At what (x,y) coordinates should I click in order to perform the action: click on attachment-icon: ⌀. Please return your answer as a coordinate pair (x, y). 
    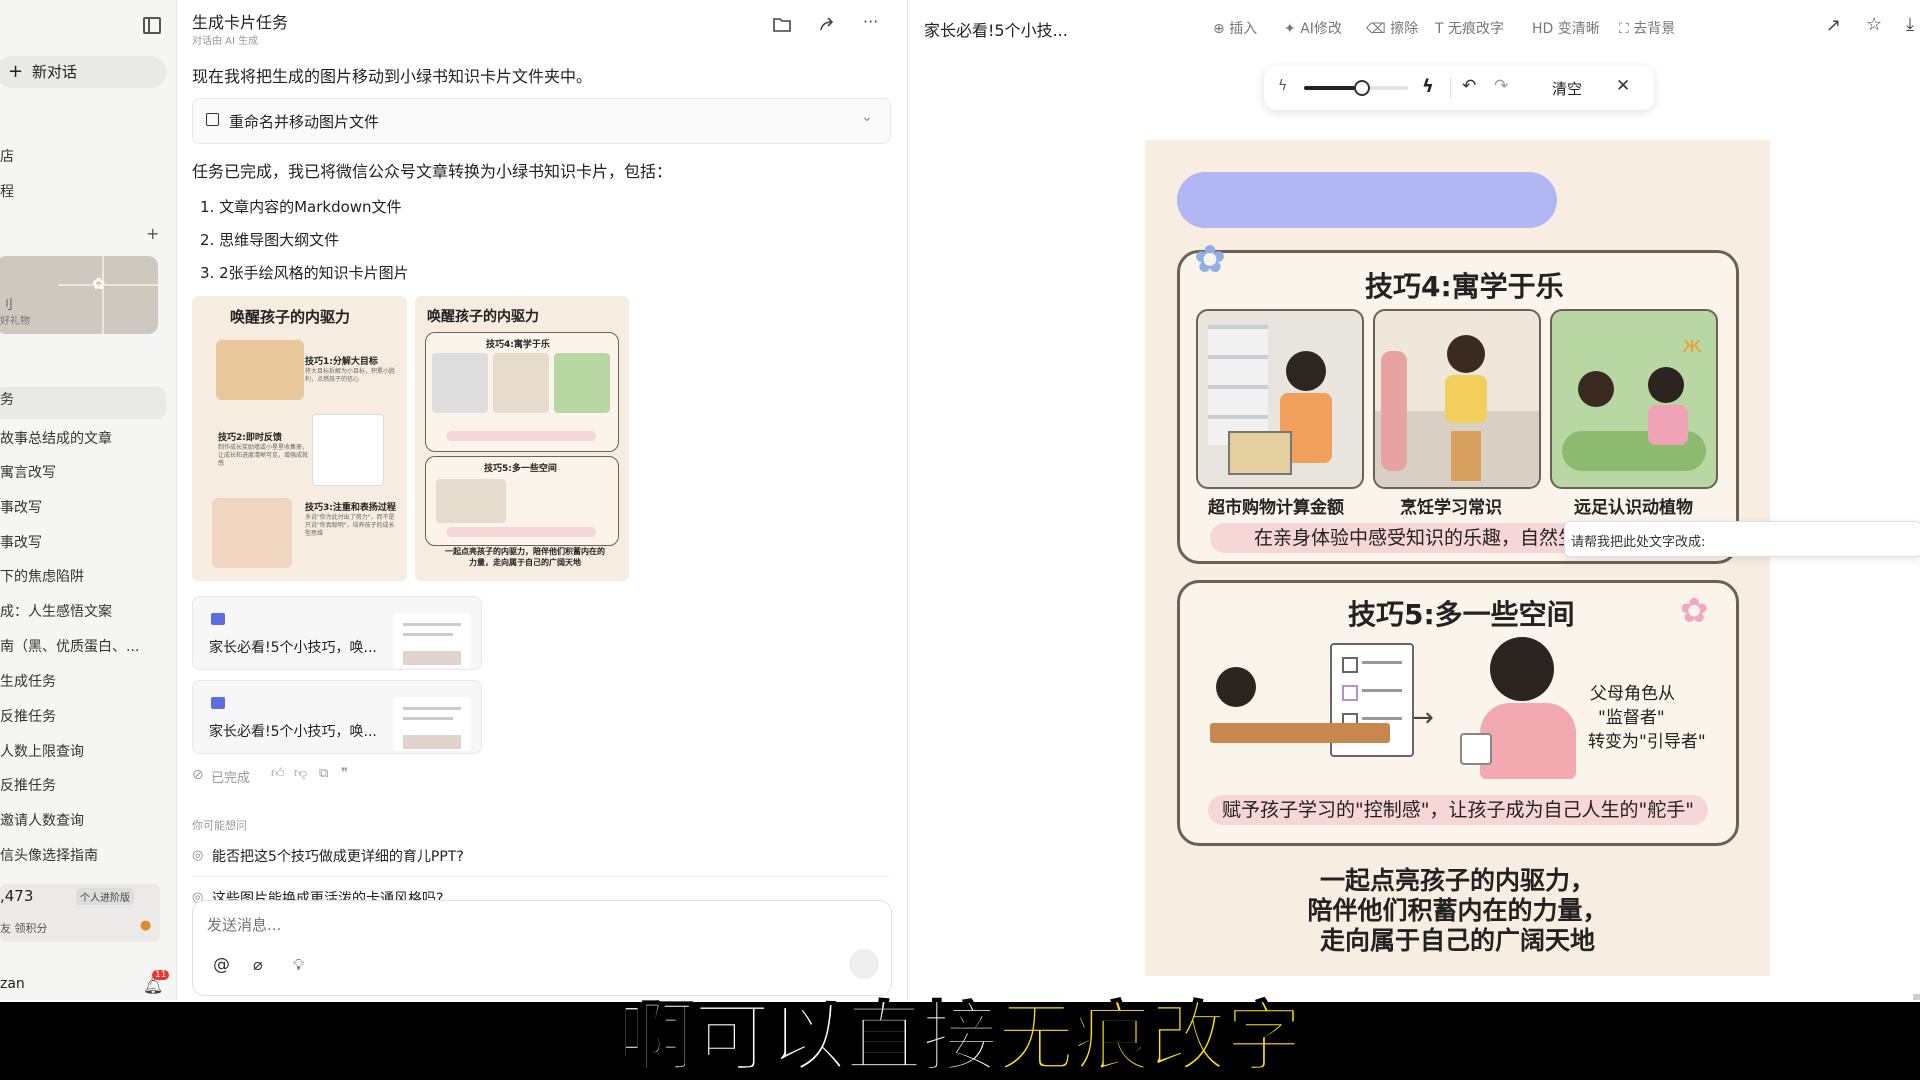
    Looking at the image, I should click on (258, 964).